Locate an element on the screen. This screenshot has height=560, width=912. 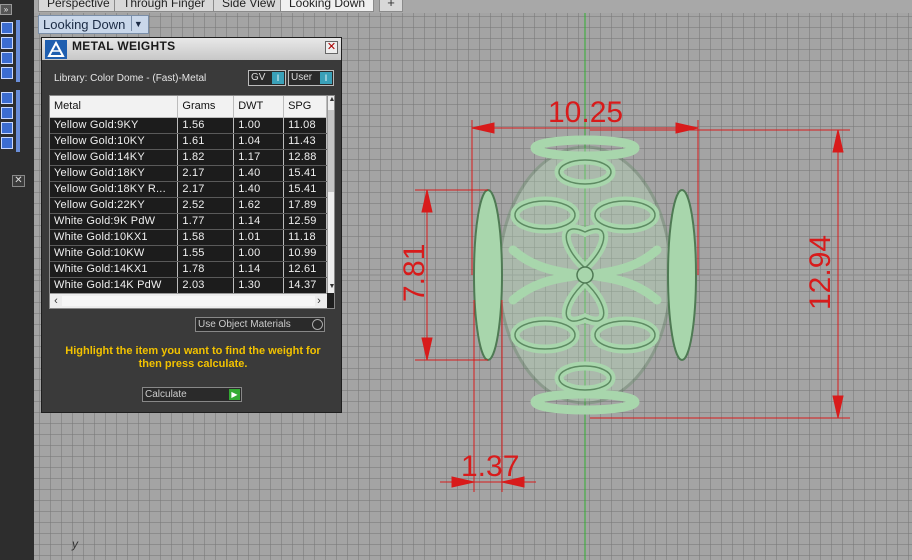
table-row: Yellow Gold:18KY 2.17 1.40 15.41 is located at coordinates (188, 173).